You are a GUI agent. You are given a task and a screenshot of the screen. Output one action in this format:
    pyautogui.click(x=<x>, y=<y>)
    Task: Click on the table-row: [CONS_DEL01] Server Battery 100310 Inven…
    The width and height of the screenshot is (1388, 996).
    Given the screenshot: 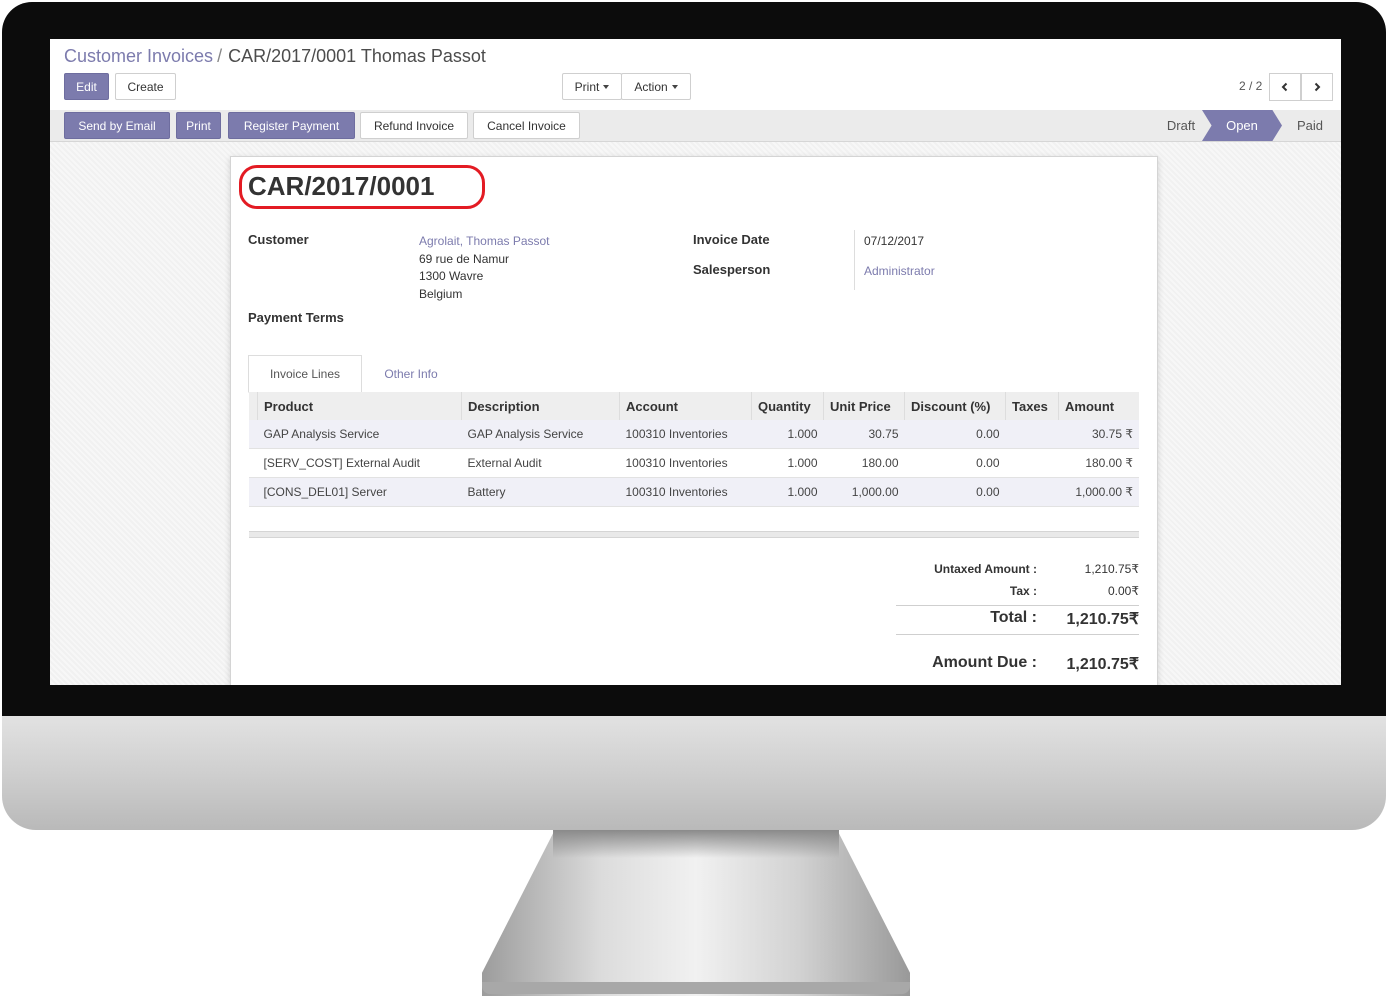 What is the action you would take?
    pyautogui.click(x=694, y=492)
    